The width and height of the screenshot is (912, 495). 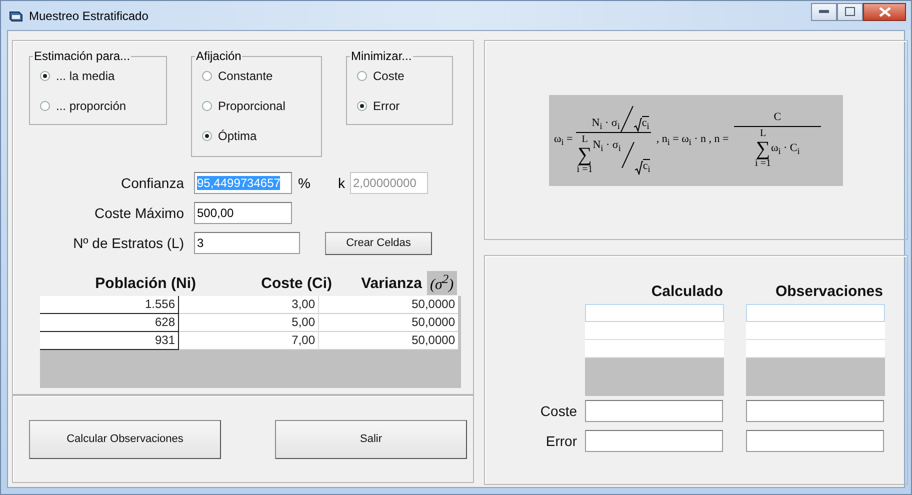 I want to click on field-label: Coste, so click(x=558, y=411).